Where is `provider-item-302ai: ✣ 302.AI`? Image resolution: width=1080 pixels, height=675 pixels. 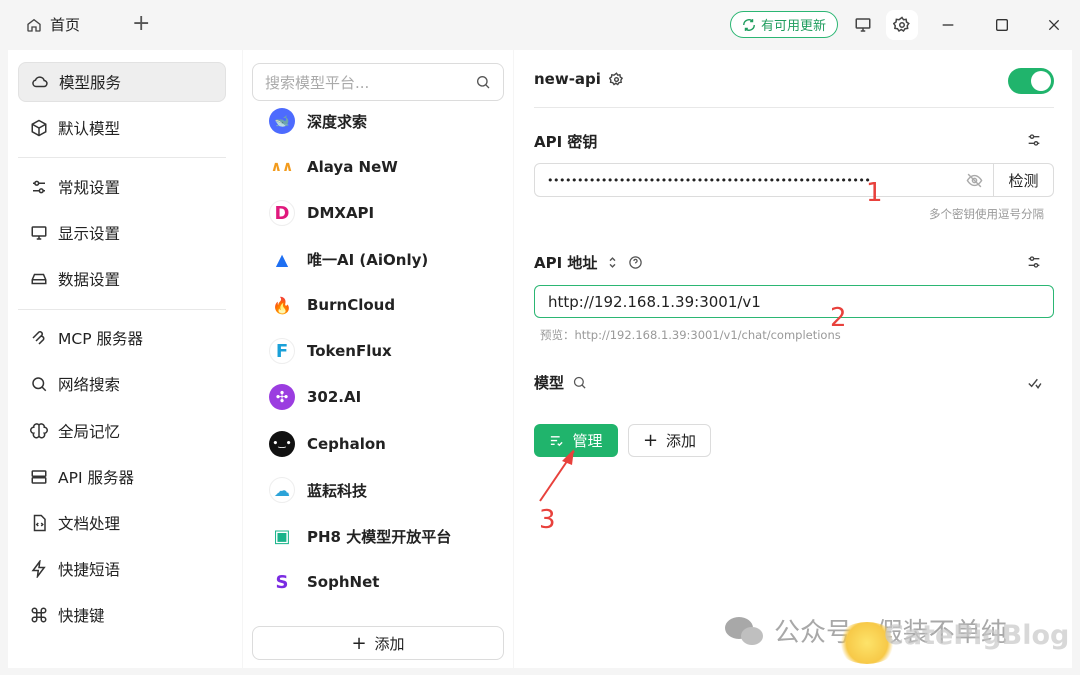 provider-item-302ai: ✣ 302.AI is located at coordinates (315, 397).